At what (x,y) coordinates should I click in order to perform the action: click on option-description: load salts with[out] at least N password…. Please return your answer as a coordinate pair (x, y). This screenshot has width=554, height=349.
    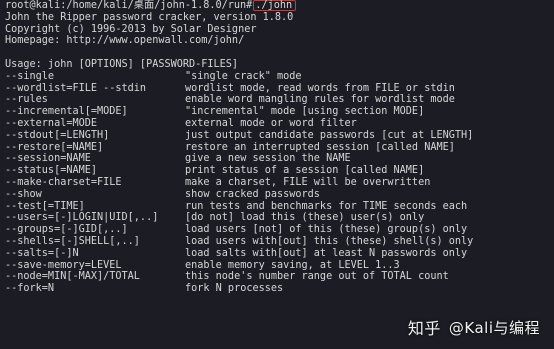
    Looking at the image, I should click on (326, 253).